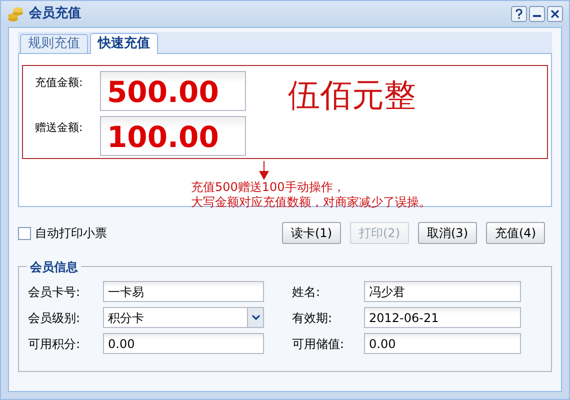 Image resolution: width=570 pixels, height=400 pixels. What do you see at coordinates (124, 43) in the screenshot?
I see `tab: 快速充值` at bounding box center [124, 43].